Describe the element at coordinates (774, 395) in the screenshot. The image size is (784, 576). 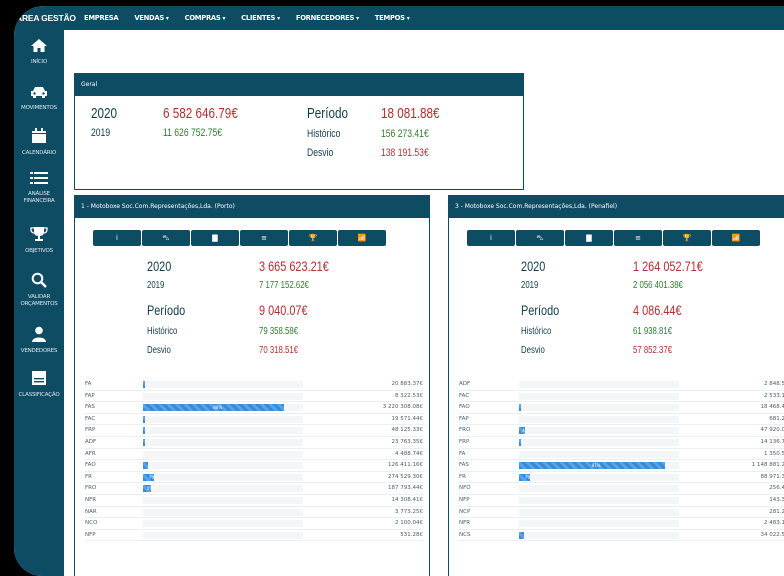
I see `row-value: 2 533.1` at that location.